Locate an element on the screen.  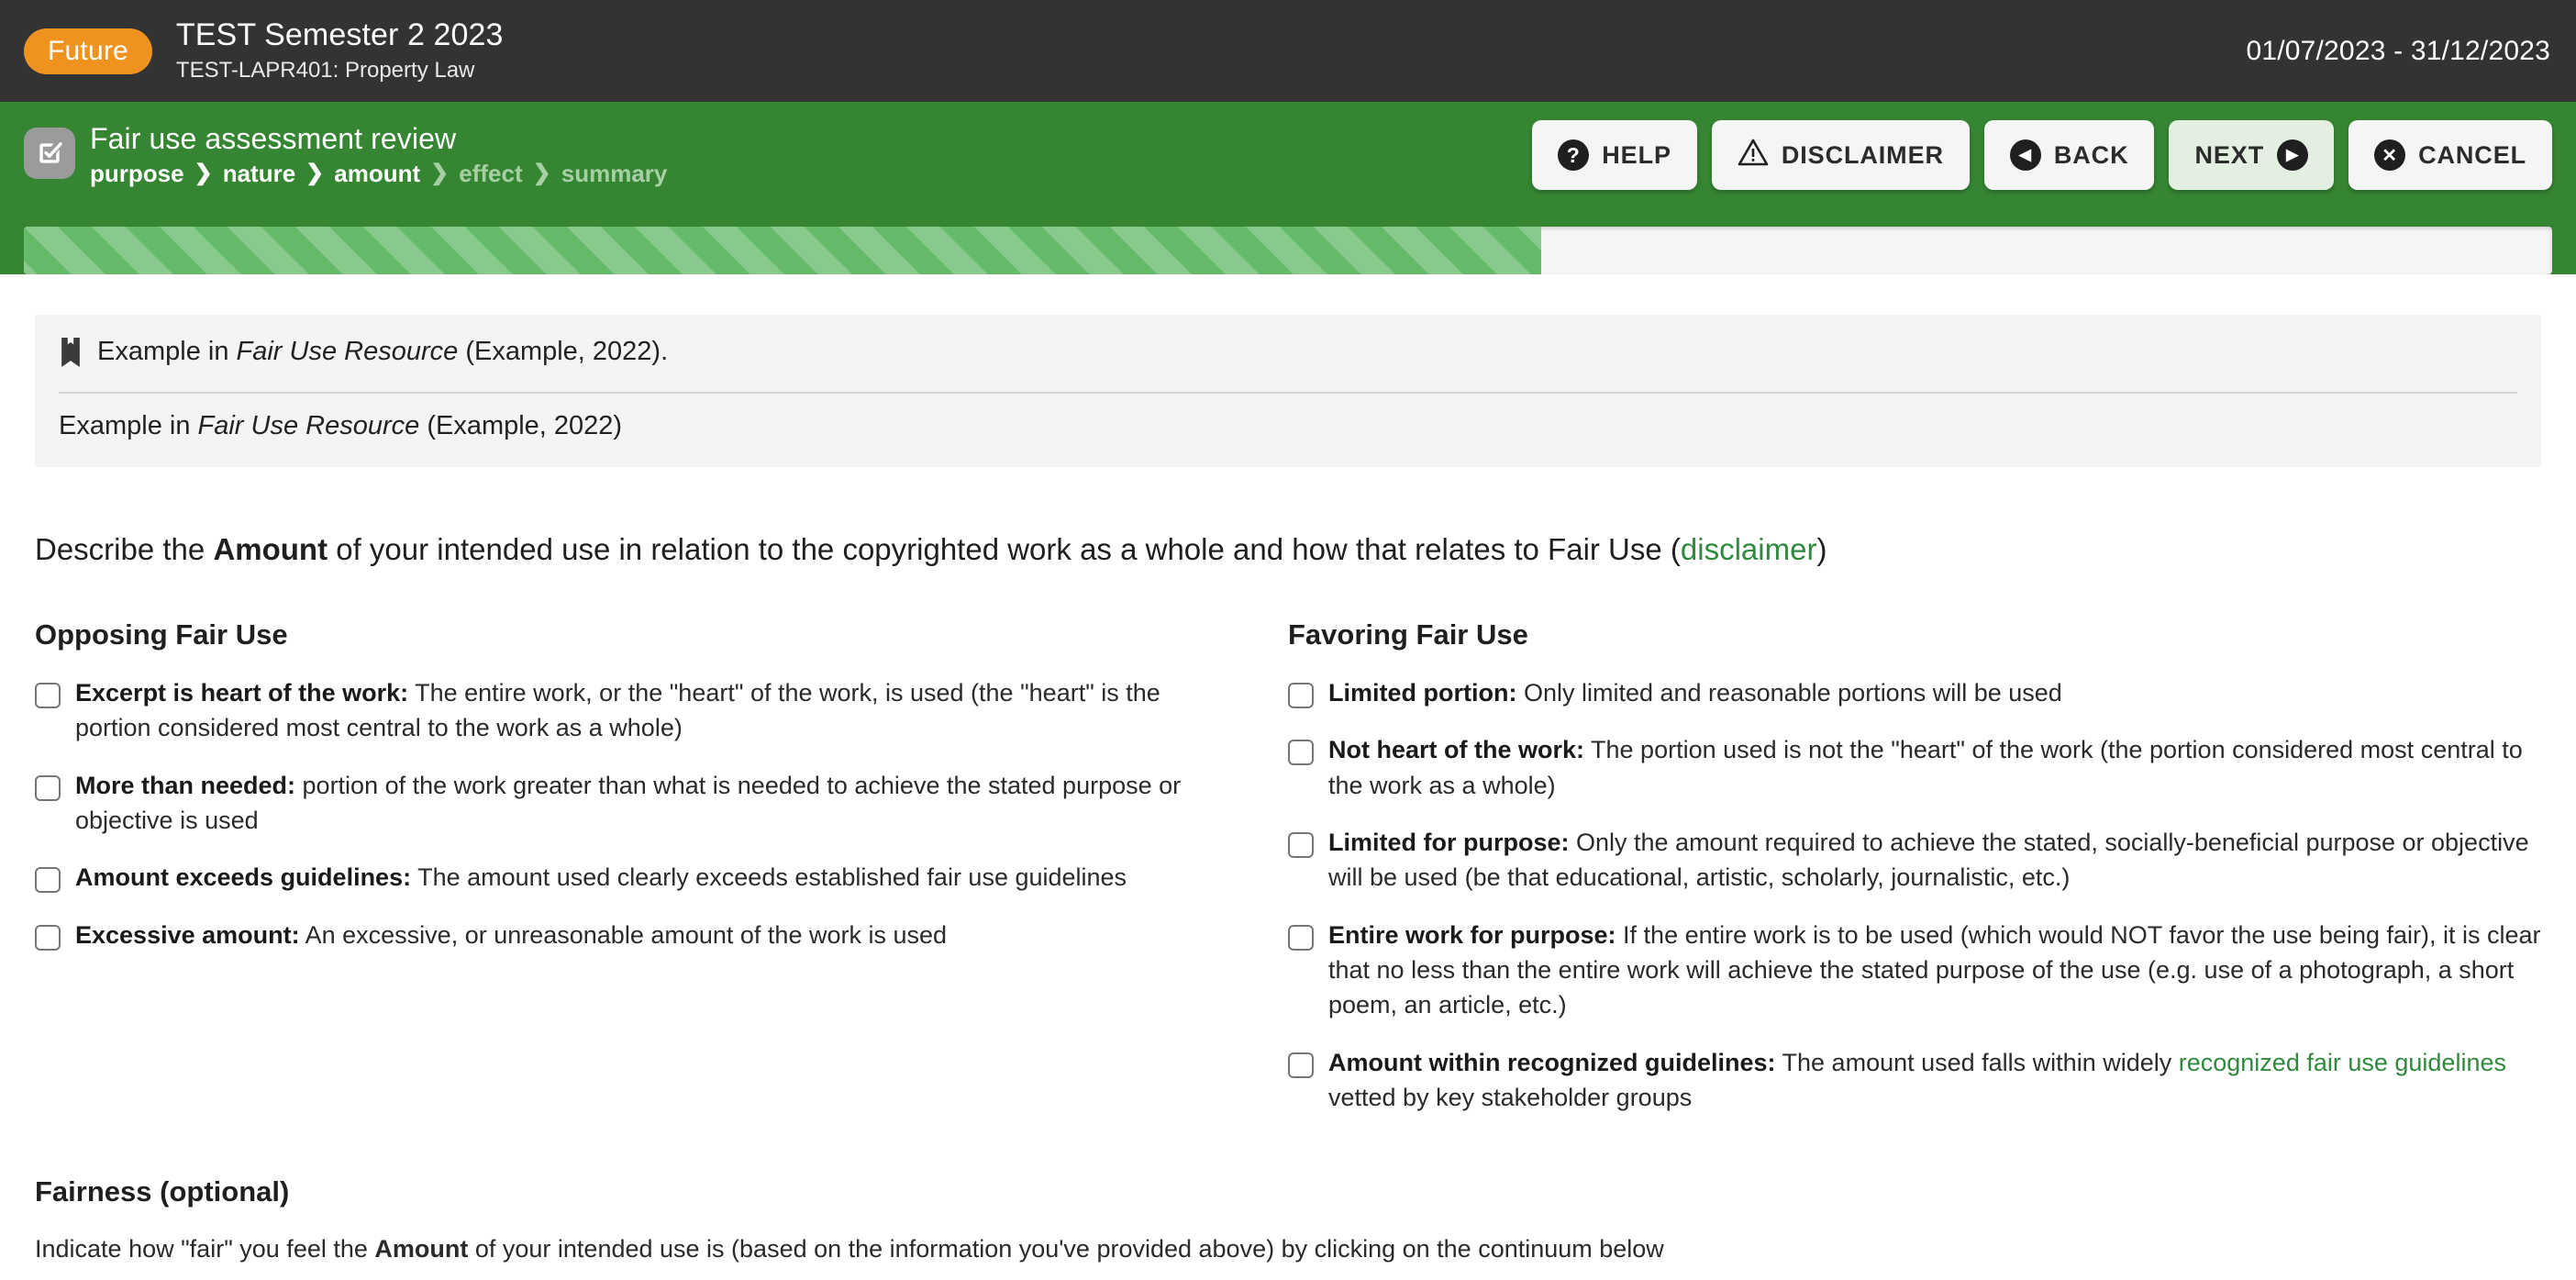
help-button-label: HELP is located at coordinates (1636, 154).